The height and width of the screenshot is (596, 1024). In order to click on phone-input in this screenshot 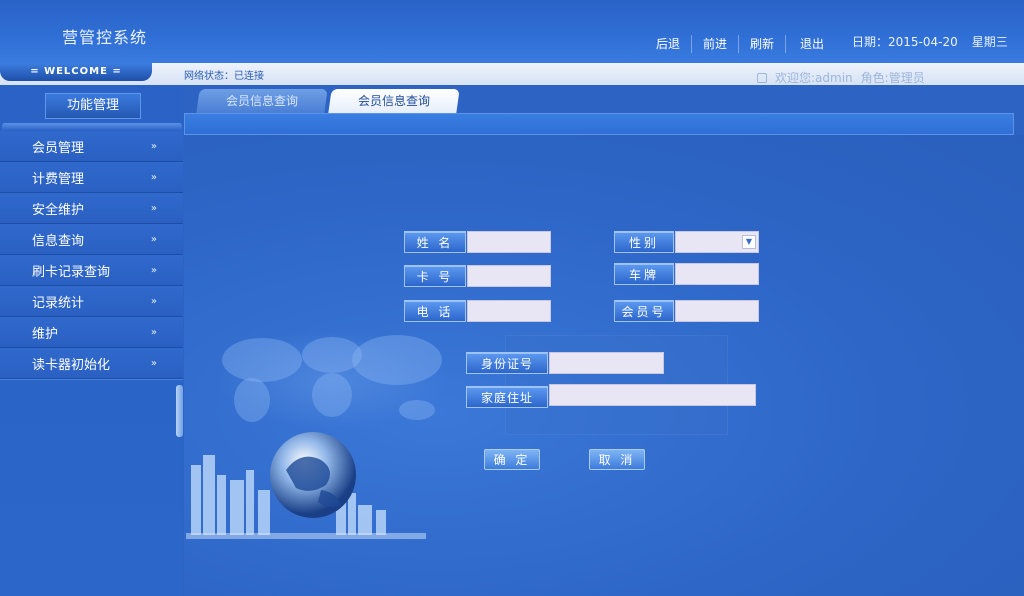, I will do `click(509, 311)`.